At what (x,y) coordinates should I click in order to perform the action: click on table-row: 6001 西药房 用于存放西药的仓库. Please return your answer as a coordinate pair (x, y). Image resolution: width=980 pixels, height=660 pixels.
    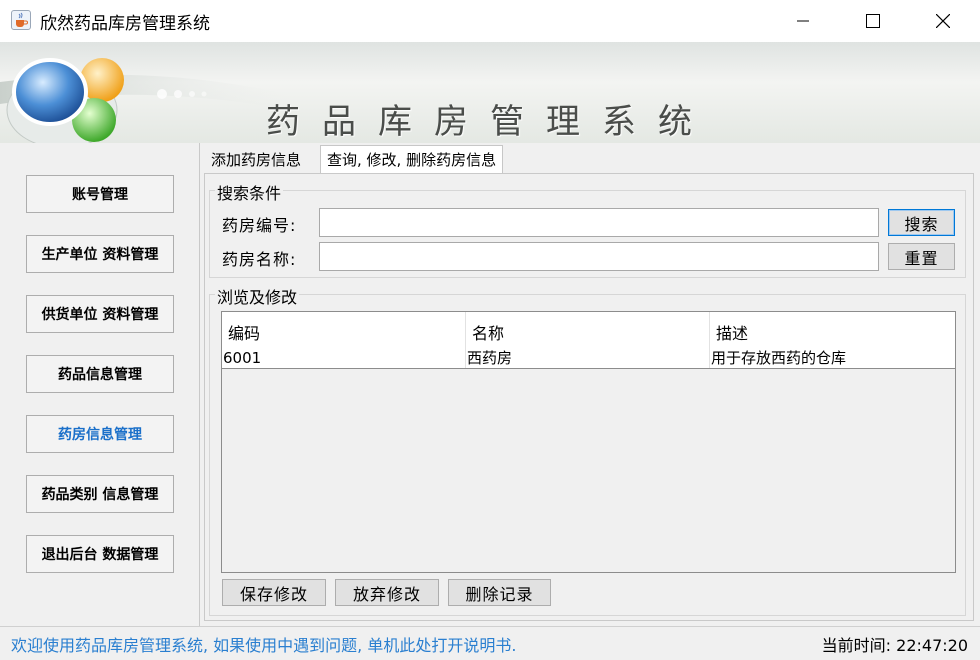
    Looking at the image, I should click on (588, 358).